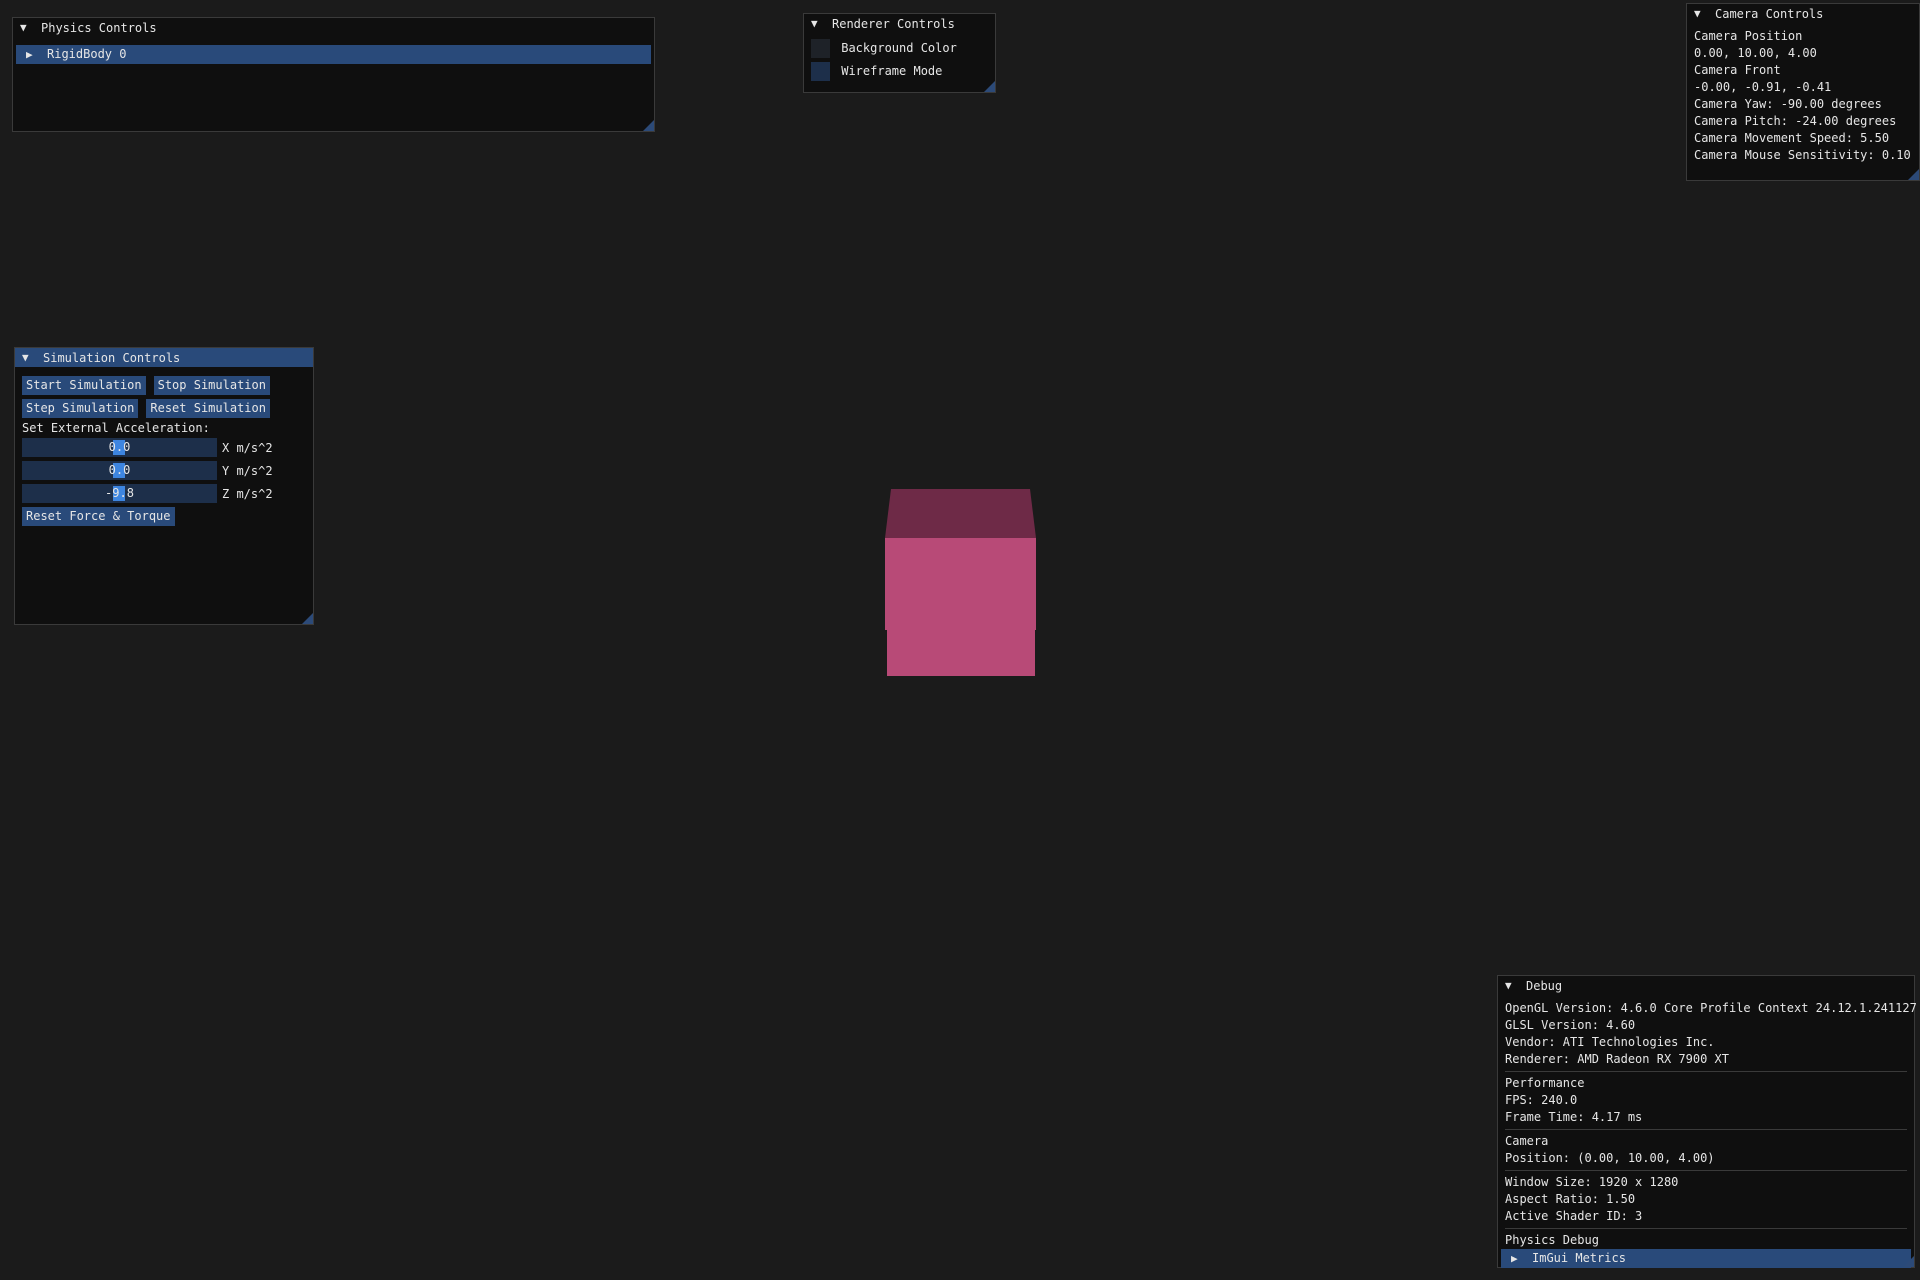 Image resolution: width=1920 pixels, height=1280 pixels. What do you see at coordinates (1610, 1042) in the screenshot?
I see `vendor: Vendor: ATI Technologies Inc.` at bounding box center [1610, 1042].